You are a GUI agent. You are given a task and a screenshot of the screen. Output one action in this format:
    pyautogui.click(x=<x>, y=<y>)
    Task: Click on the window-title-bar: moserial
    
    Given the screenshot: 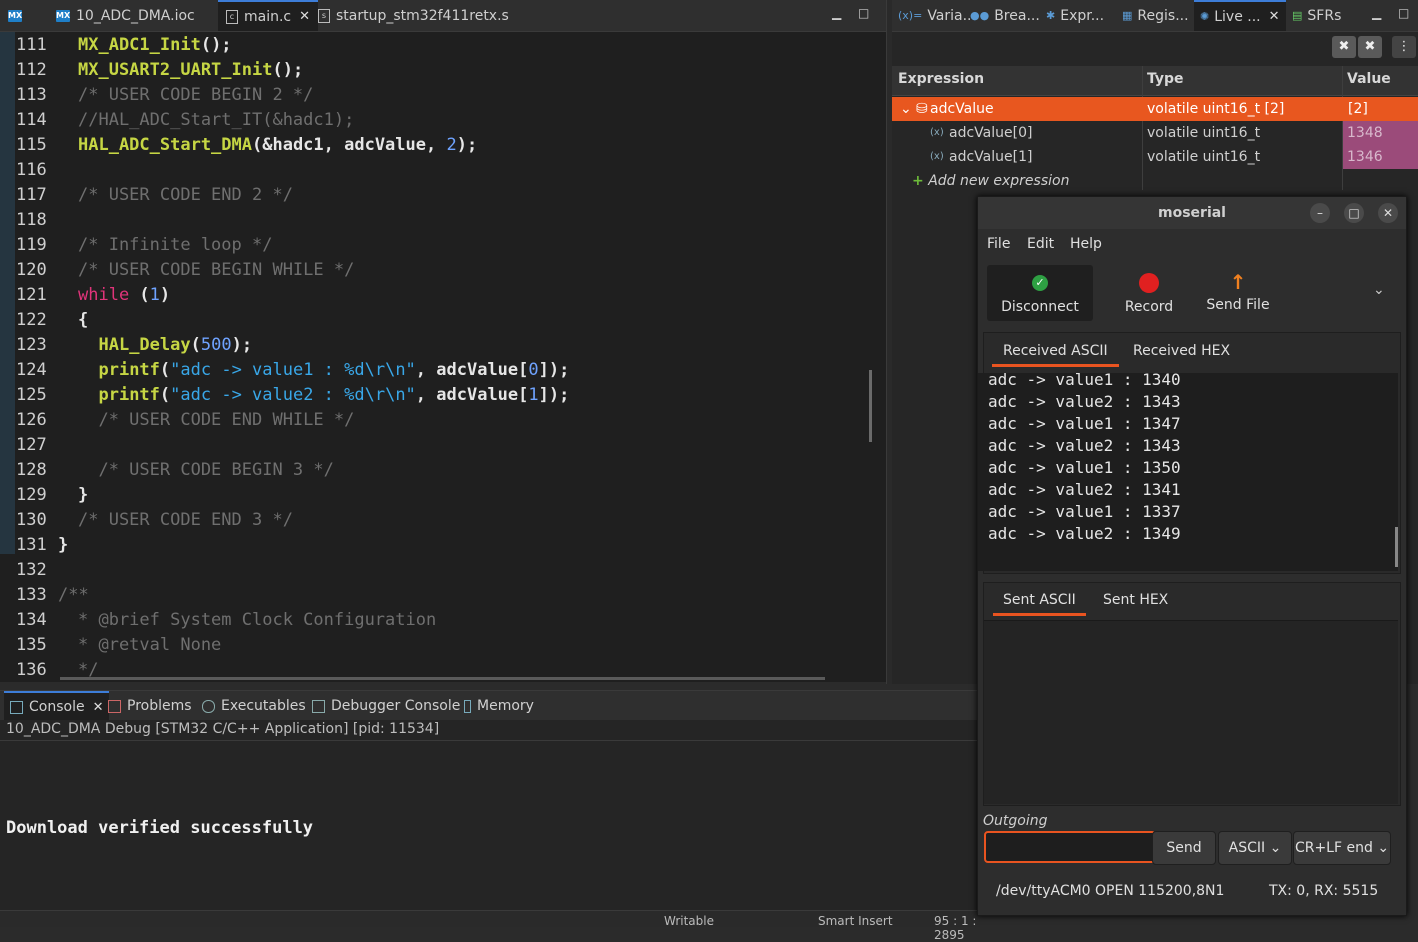 What is the action you would take?
    pyautogui.click(x=1192, y=213)
    